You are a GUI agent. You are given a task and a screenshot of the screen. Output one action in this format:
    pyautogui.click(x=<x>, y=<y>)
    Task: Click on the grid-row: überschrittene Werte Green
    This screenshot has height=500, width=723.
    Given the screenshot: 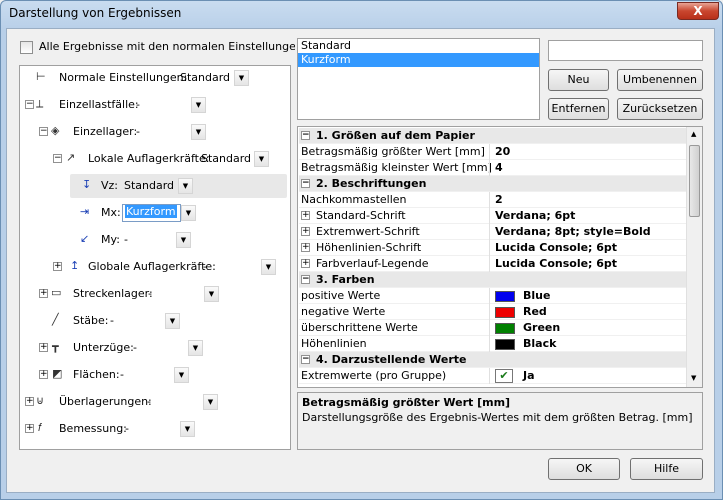 What is the action you would take?
    pyautogui.click(x=493, y=328)
    